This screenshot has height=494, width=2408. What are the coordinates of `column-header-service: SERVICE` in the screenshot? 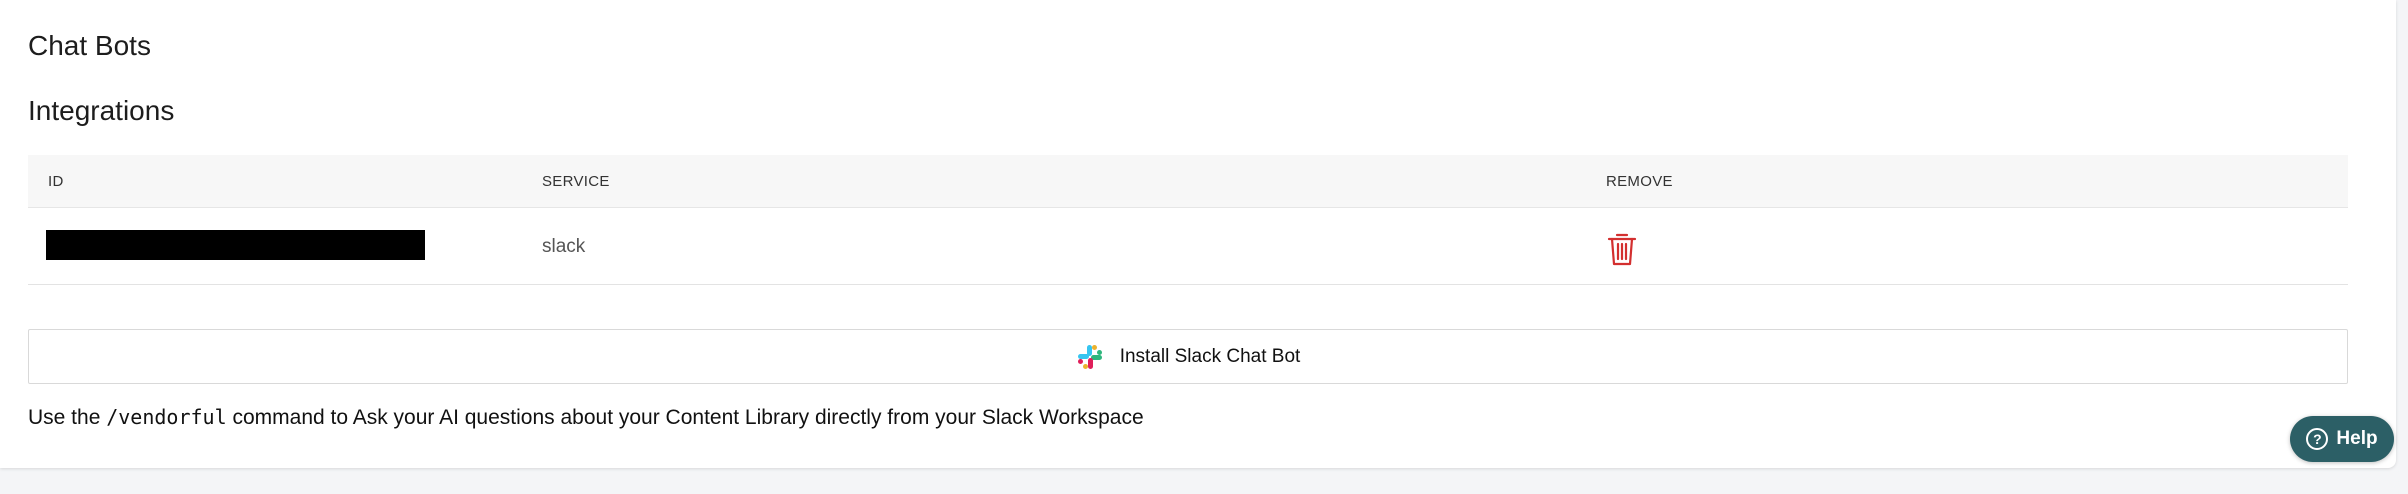 It's located at (576, 181).